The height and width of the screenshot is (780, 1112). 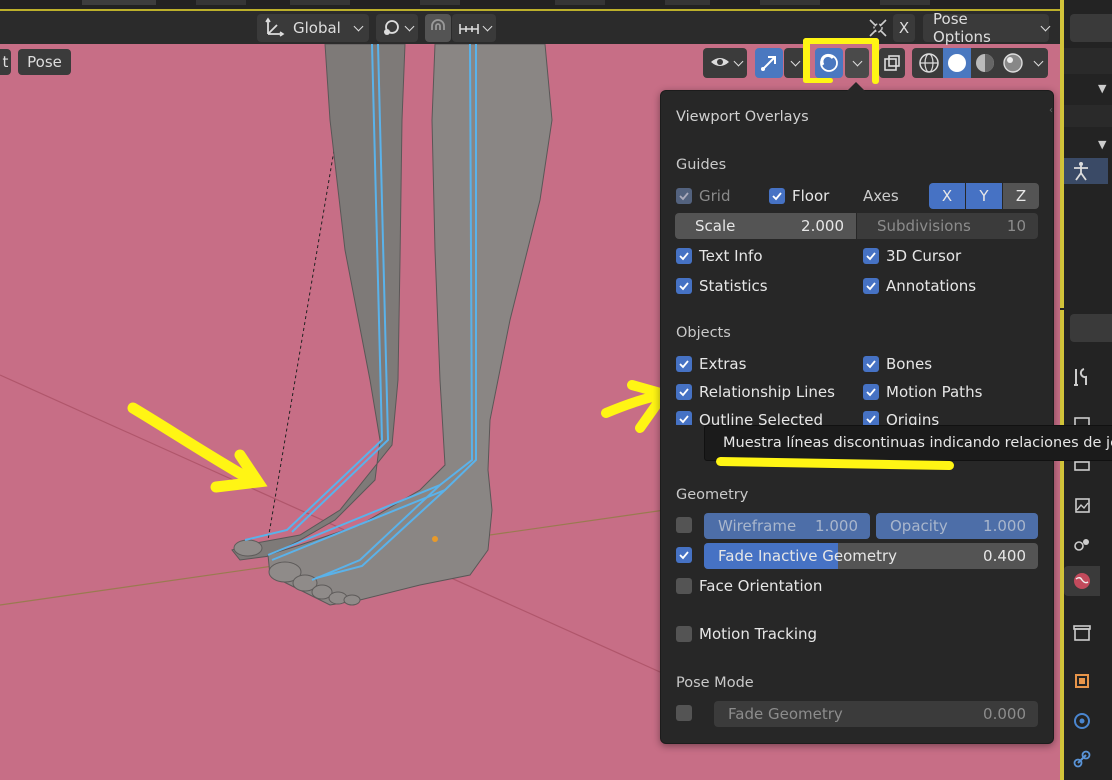 What do you see at coordinates (712, 495) in the screenshot?
I see `section-geometry: Geometry` at bounding box center [712, 495].